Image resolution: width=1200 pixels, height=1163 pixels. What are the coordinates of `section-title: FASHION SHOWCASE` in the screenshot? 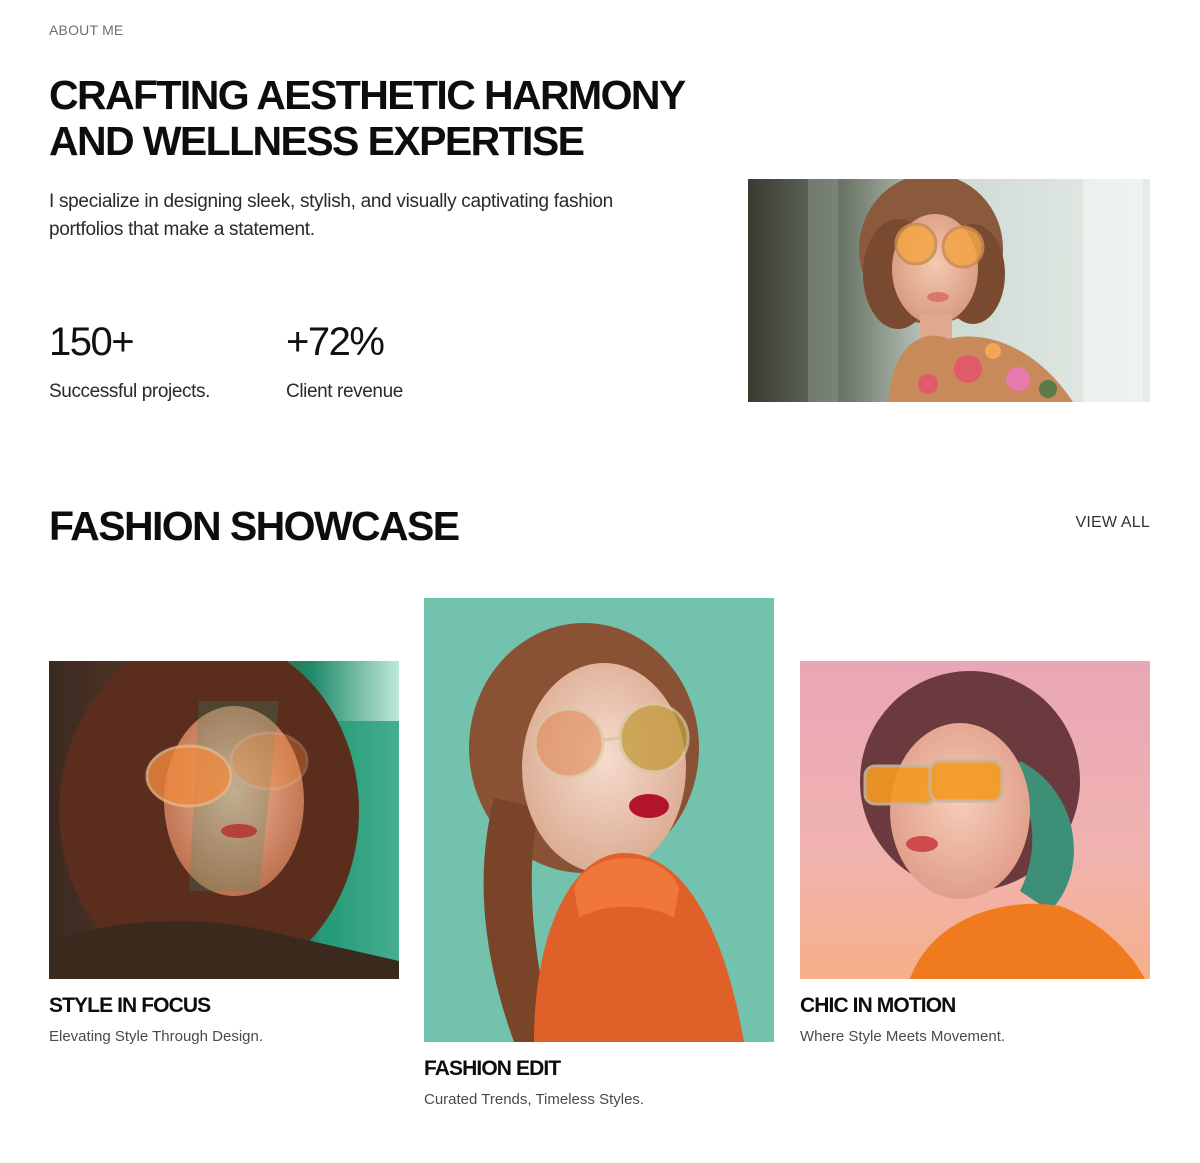 It's located at (254, 526).